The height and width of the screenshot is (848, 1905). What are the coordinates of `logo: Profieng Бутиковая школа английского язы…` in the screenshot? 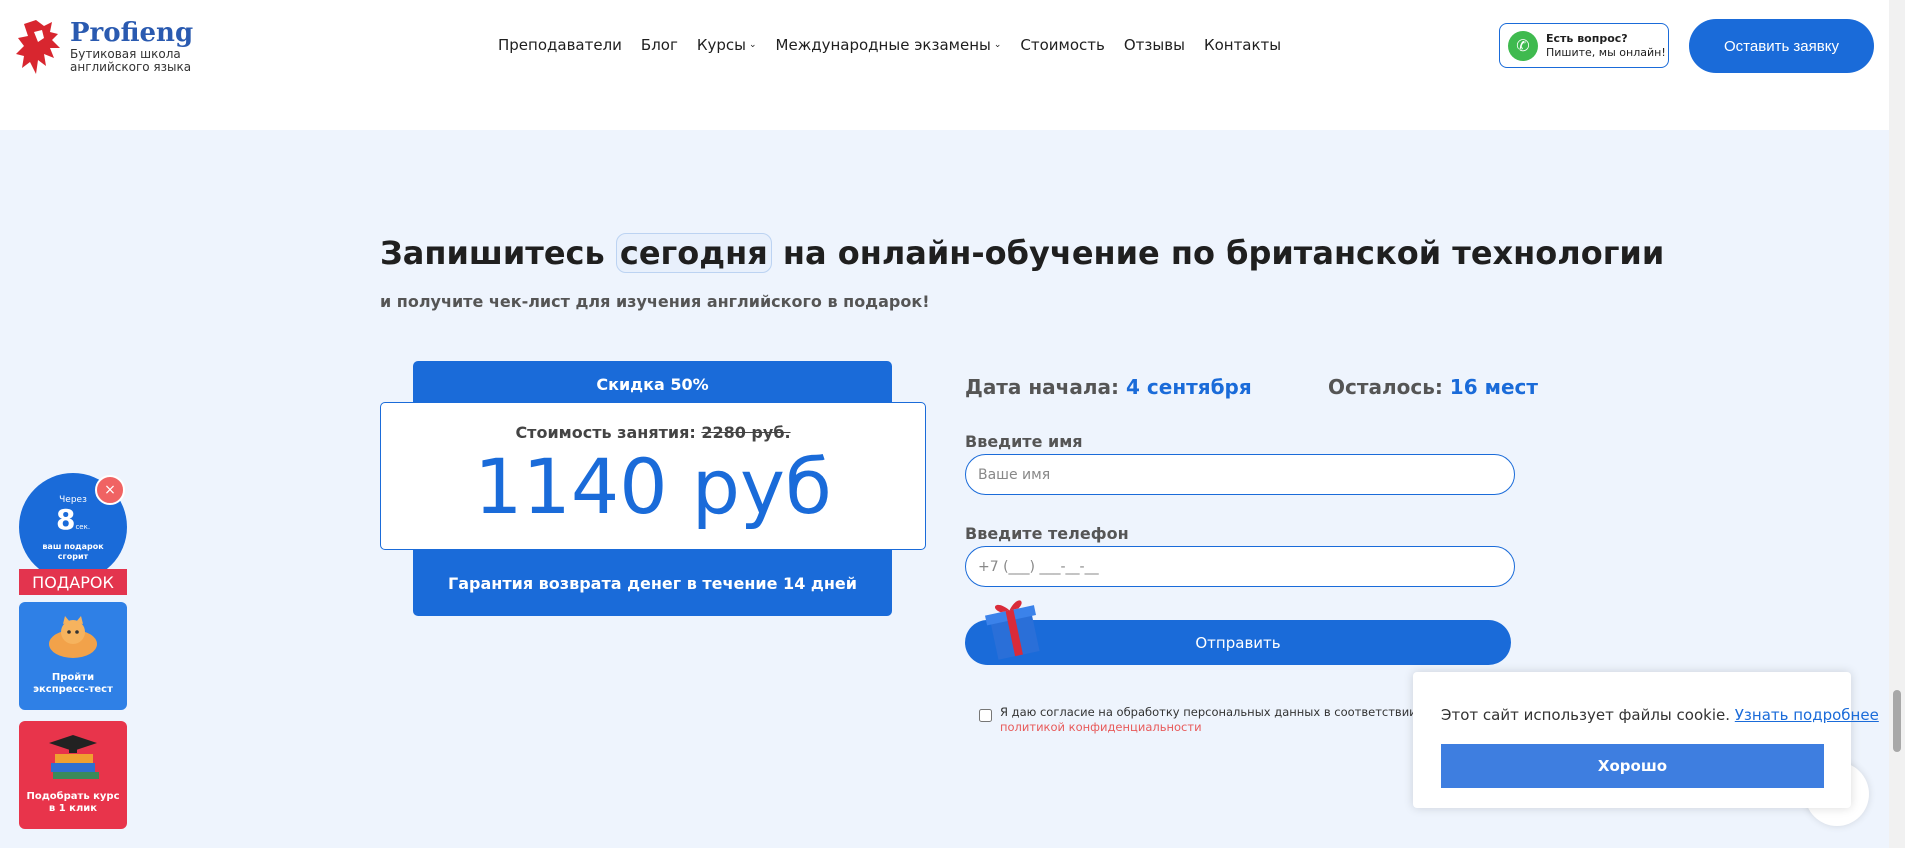 It's located at (103, 48).